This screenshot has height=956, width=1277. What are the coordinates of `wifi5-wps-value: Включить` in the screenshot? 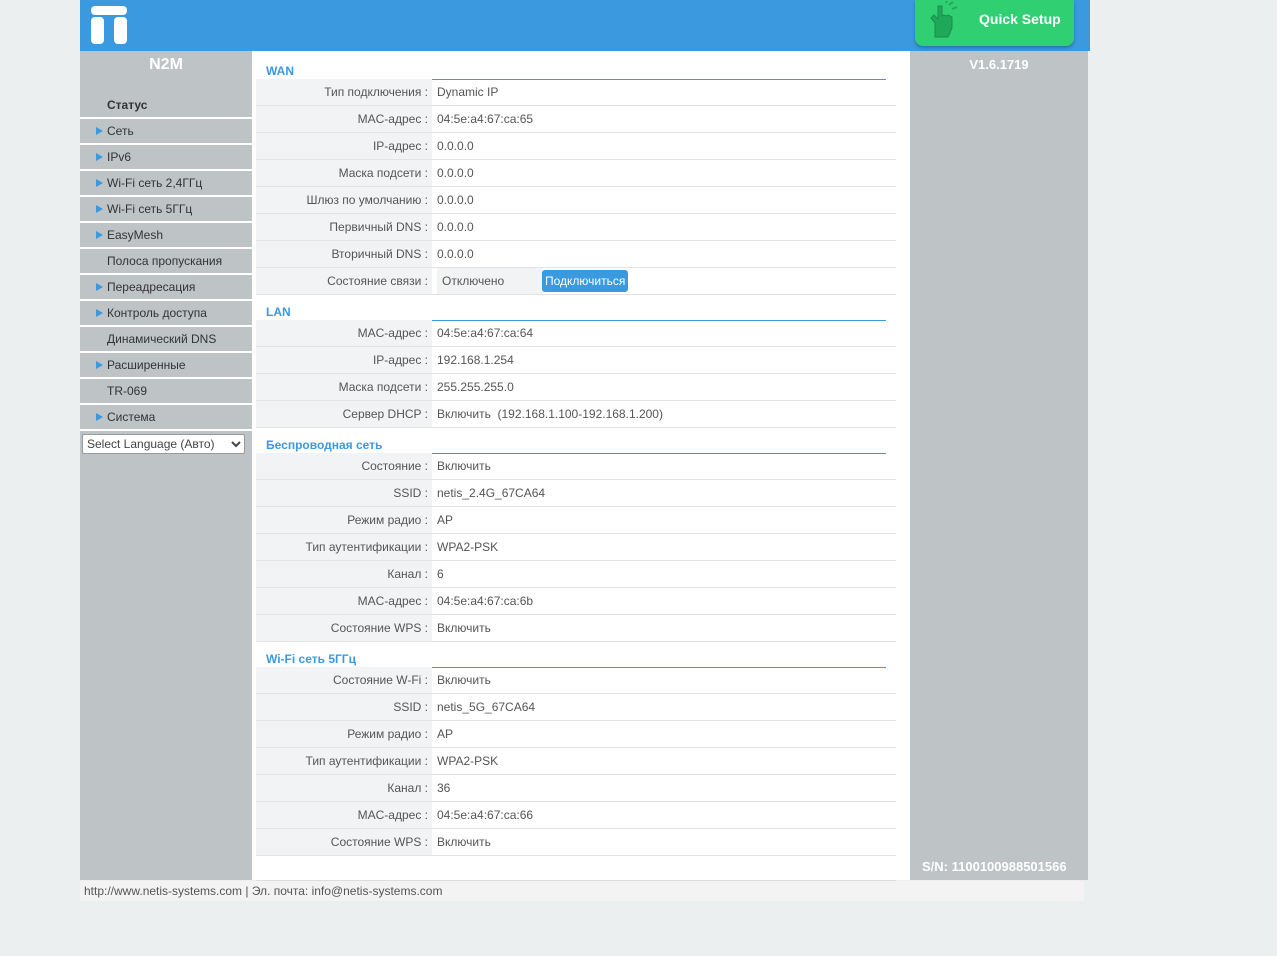 It's located at (464, 842).